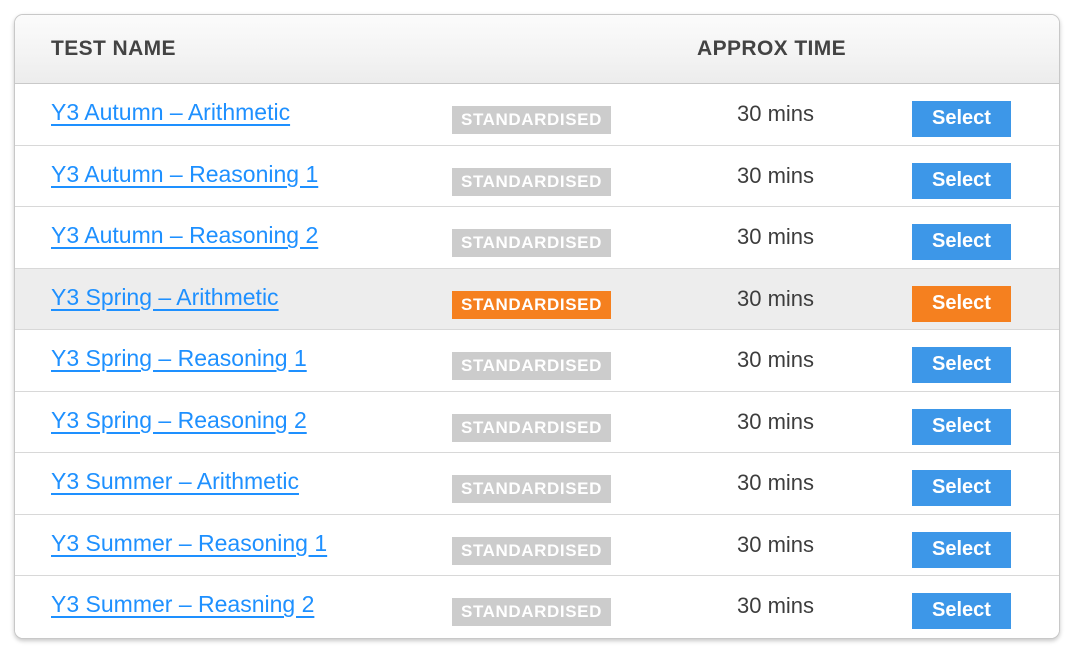  I want to click on test-name-link: Y3 Spring – Arithmetic, so click(165, 297).